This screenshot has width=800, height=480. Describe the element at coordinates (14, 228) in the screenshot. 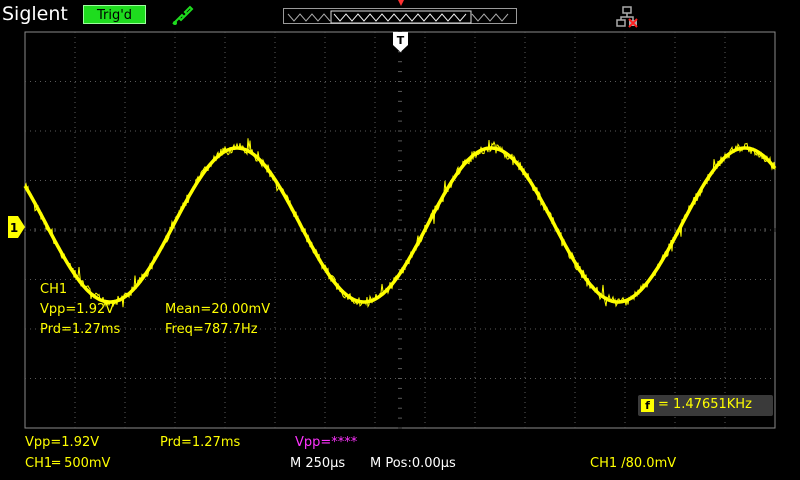

I see `channel-marker-label: 1` at that location.